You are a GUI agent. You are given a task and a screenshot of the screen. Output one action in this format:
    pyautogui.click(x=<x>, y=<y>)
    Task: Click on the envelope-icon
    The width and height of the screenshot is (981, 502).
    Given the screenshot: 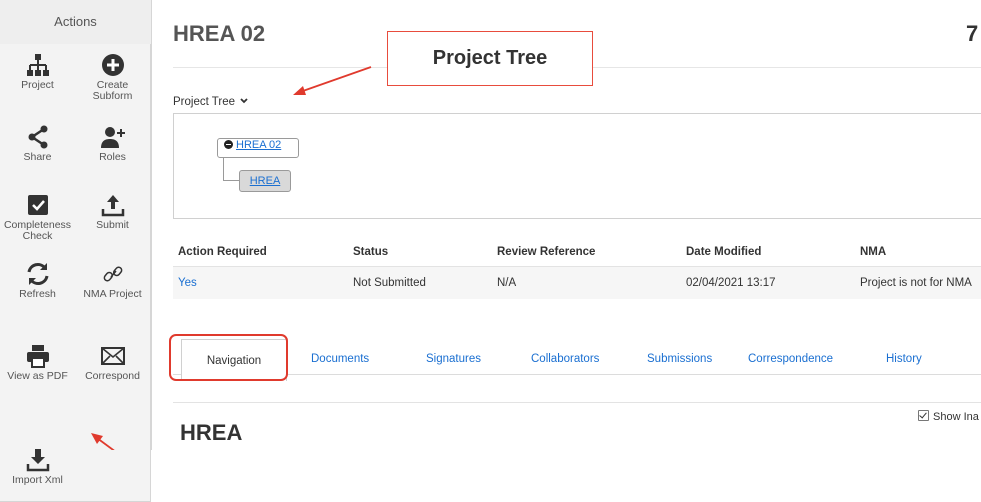 What is the action you would take?
    pyautogui.click(x=112, y=356)
    